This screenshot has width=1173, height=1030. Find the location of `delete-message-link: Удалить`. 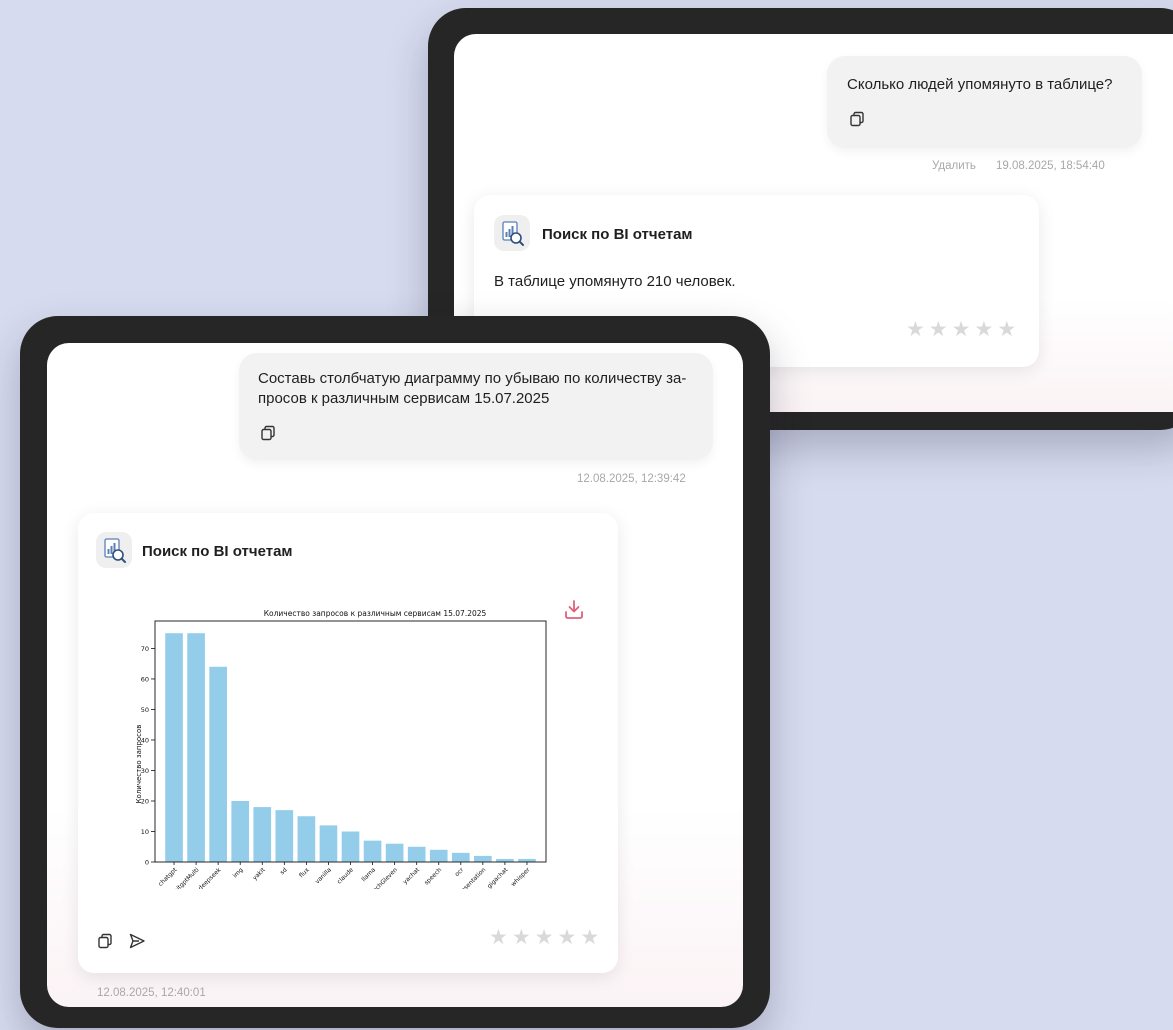

delete-message-link: Удалить is located at coordinates (954, 166).